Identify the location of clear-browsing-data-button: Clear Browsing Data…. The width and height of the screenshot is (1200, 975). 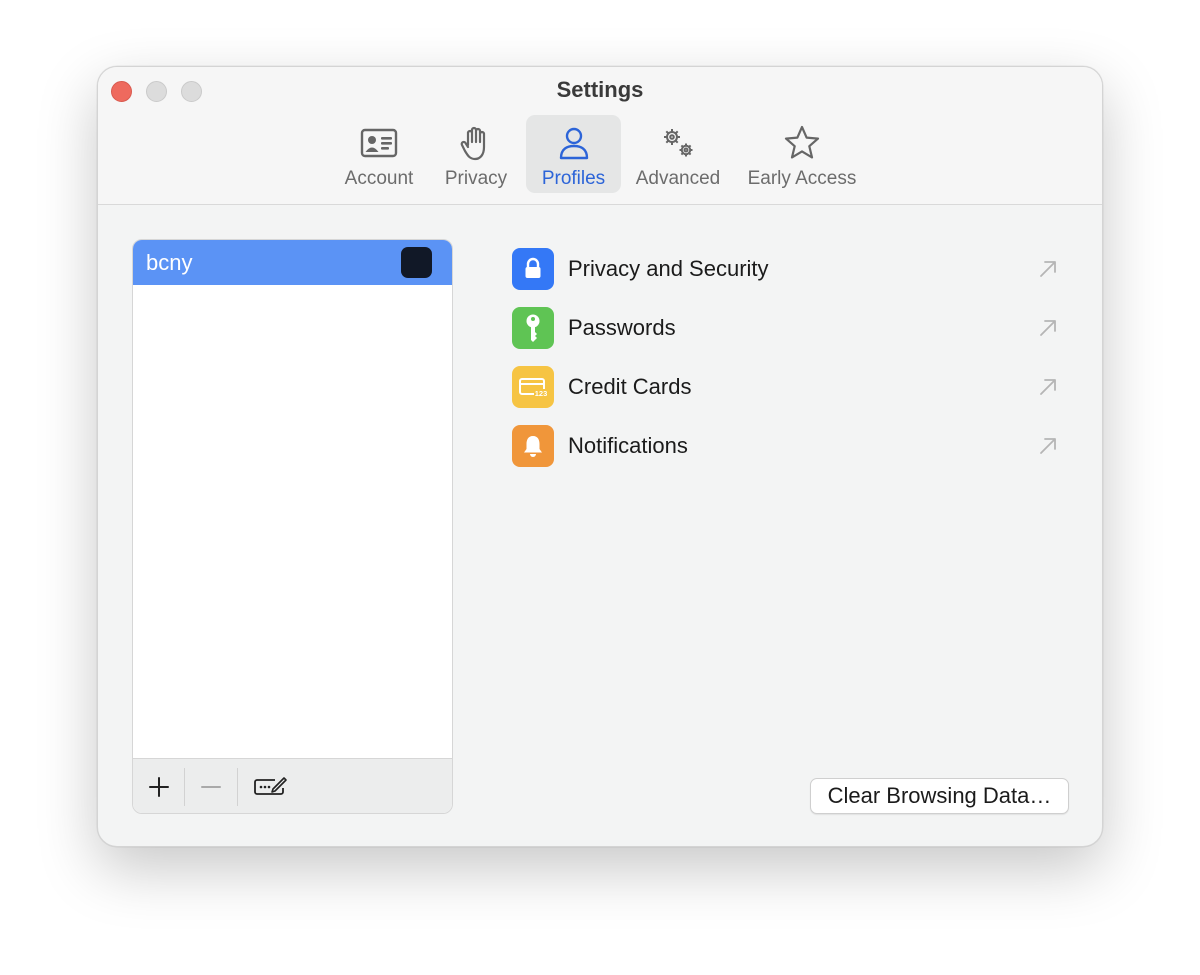
(939, 796).